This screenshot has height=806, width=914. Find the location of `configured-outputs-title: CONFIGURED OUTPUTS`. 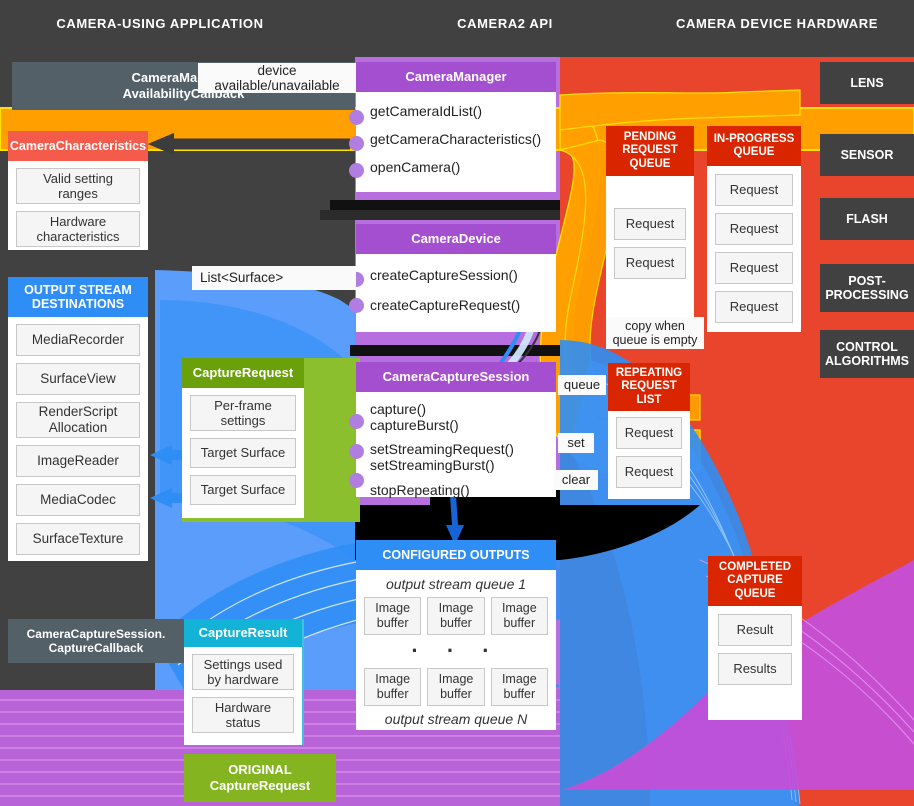

configured-outputs-title: CONFIGURED OUTPUTS is located at coordinates (456, 555).